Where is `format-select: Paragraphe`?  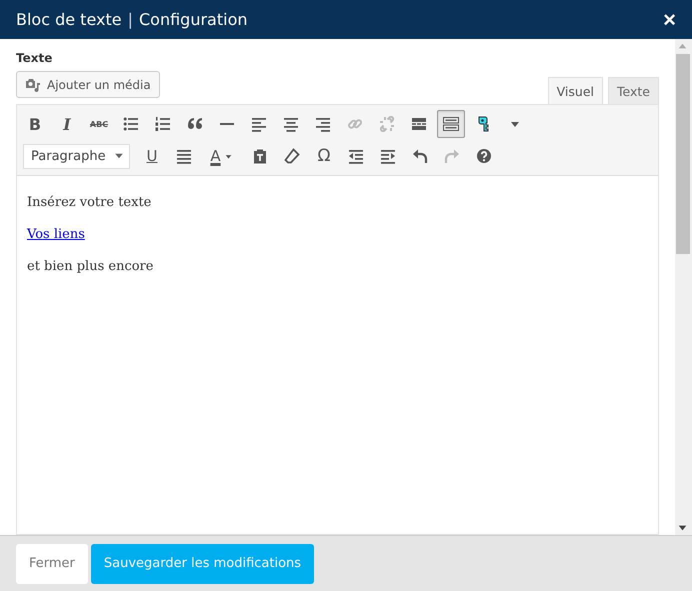
format-select: Paragraphe is located at coordinates (76, 156).